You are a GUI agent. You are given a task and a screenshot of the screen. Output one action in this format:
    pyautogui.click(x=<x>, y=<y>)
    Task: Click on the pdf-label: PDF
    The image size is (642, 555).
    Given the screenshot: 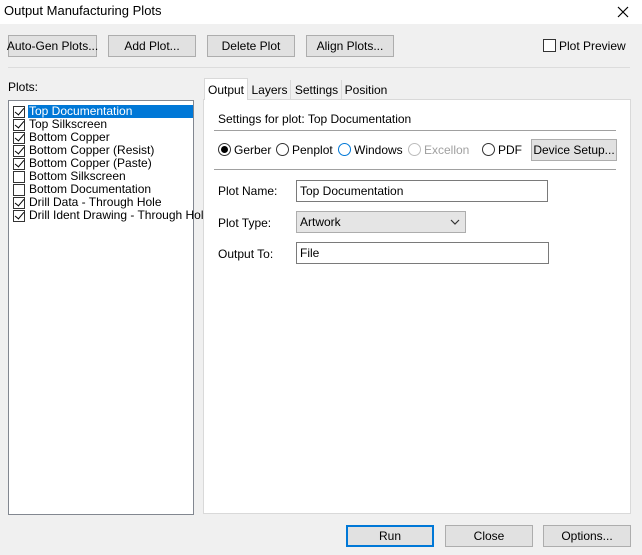 What is the action you would take?
    pyautogui.click(x=510, y=150)
    